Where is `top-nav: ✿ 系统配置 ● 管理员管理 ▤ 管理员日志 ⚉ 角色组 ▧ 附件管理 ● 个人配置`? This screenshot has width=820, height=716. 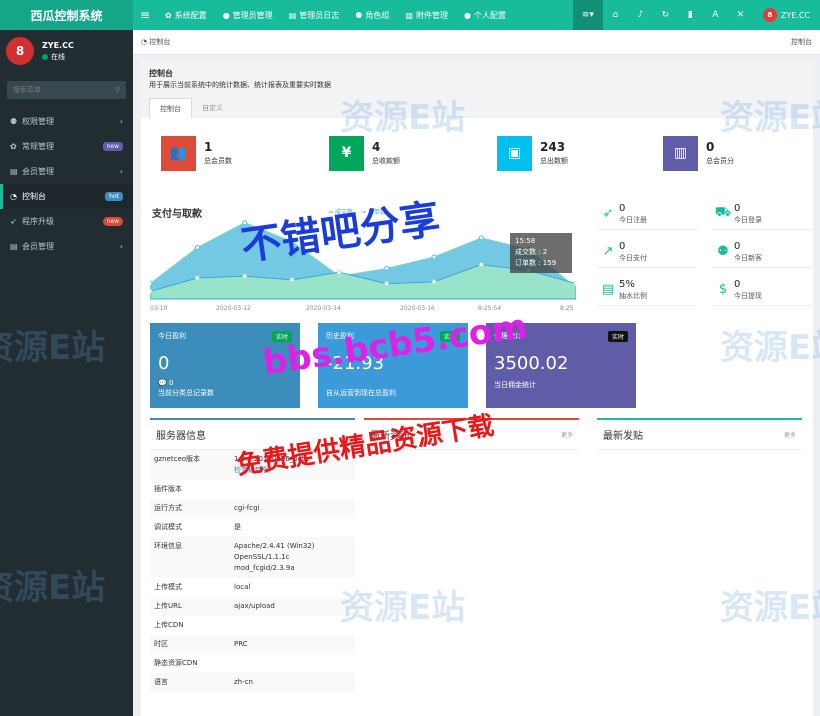 top-nav: ✿ 系统配置 ● 管理员管理 ▤ 管理员日志 ⚉ 角色组 ▧ 附件管理 ● 个人配置 is located at coordinates (335, 15).